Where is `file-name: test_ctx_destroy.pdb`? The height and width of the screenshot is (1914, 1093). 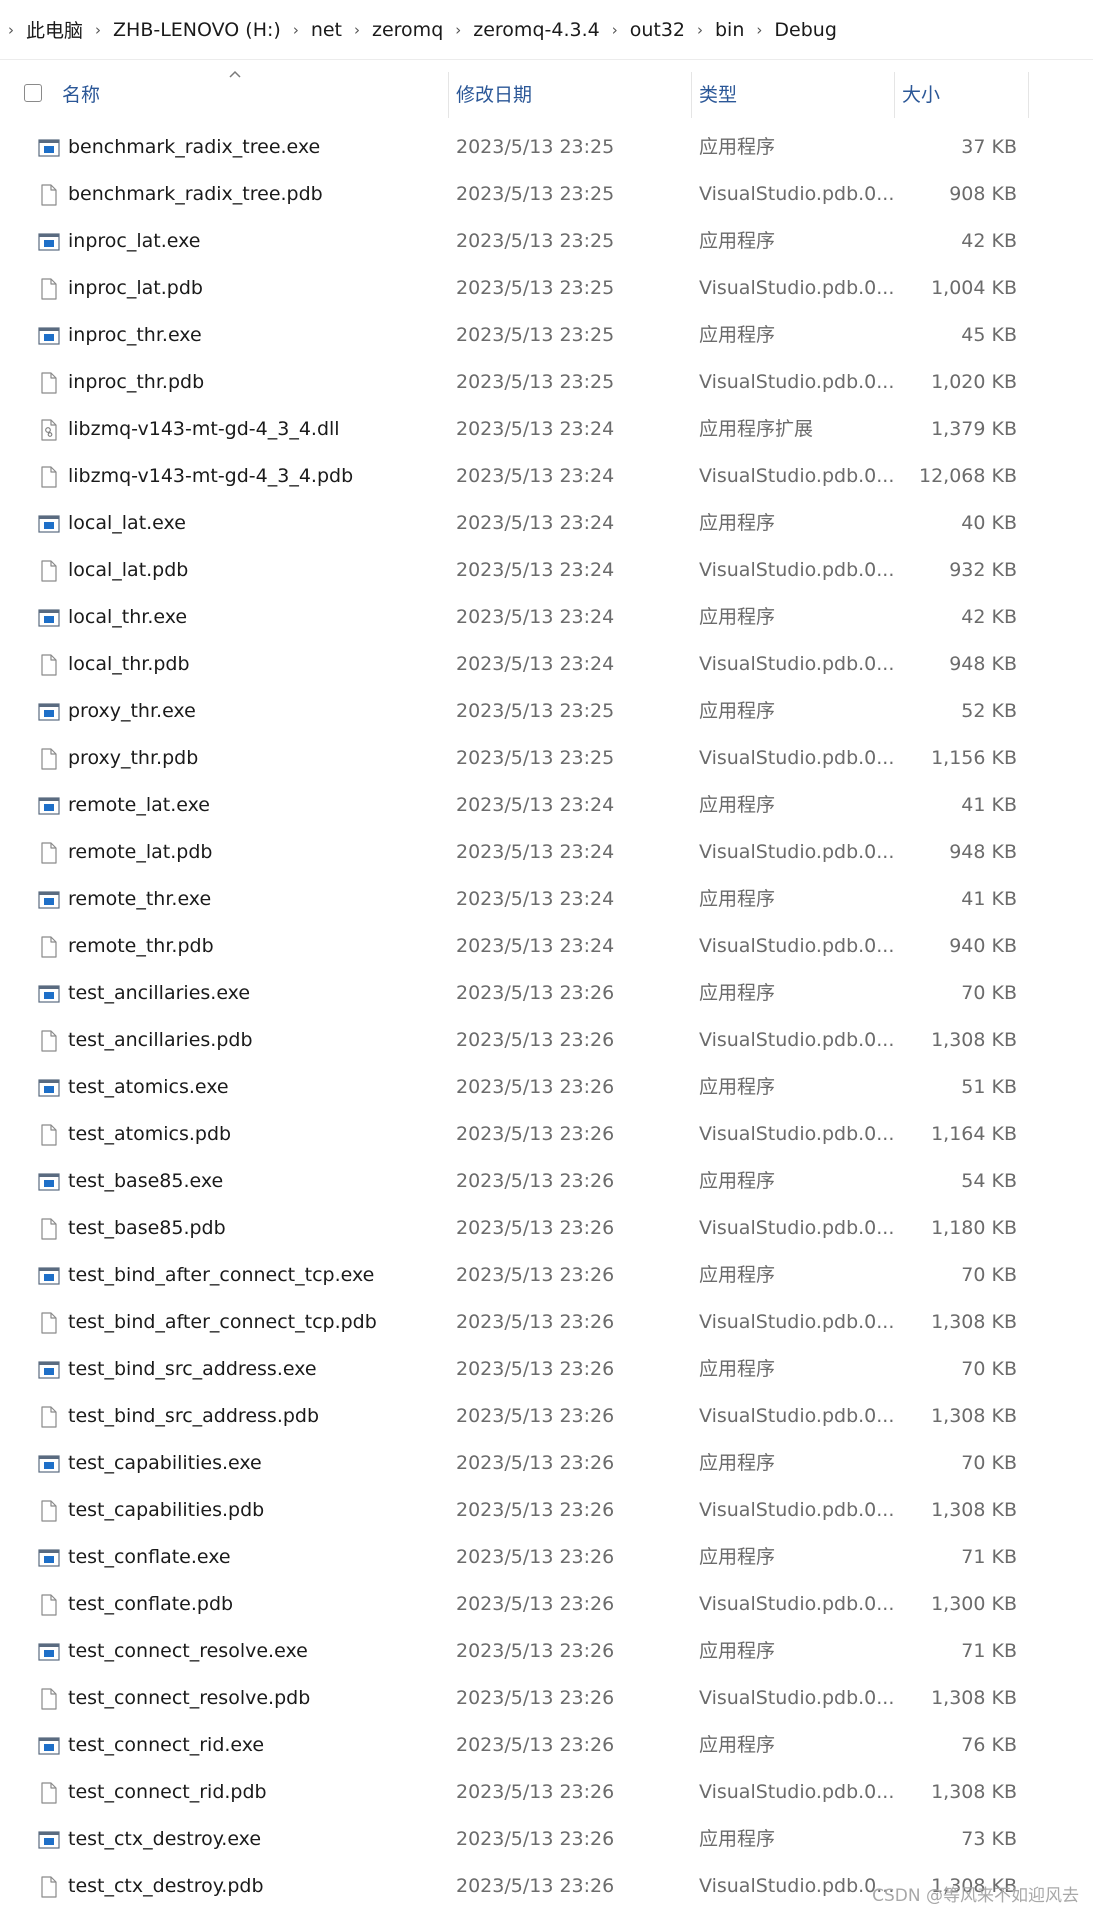
file-name: test_ctx_destroy.pdb is located at coordinates (166, 1886).